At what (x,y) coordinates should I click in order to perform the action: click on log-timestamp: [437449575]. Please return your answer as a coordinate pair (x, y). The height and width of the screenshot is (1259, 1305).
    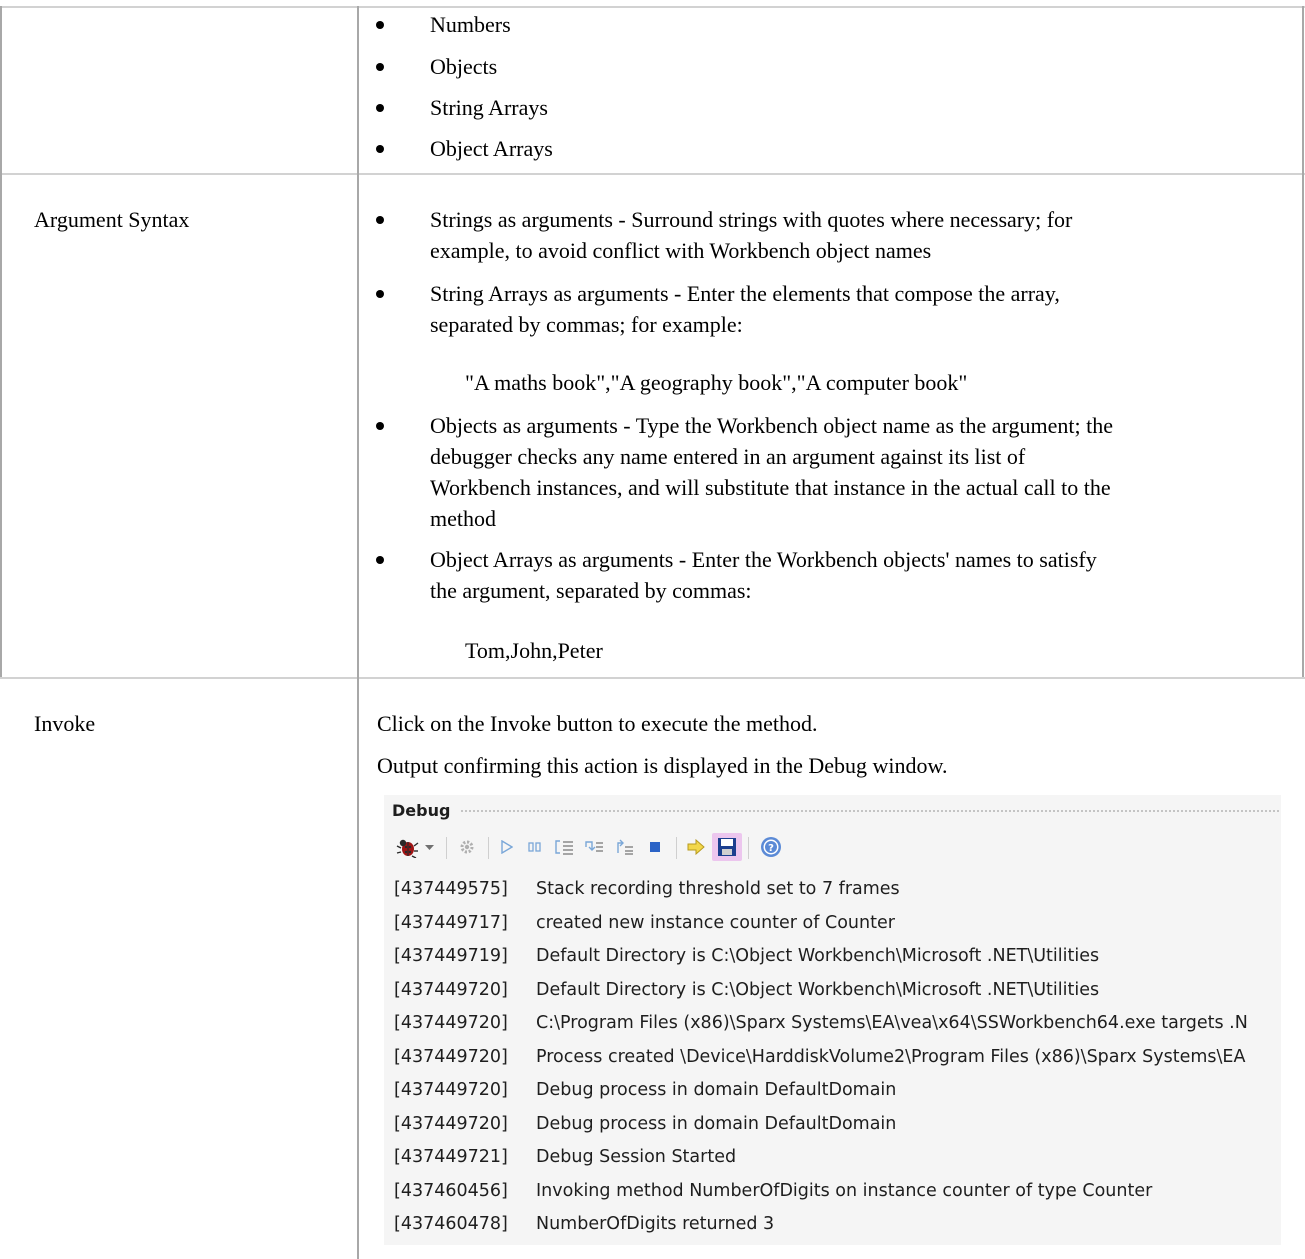
    Looking at the image, I should click on (451, 889).